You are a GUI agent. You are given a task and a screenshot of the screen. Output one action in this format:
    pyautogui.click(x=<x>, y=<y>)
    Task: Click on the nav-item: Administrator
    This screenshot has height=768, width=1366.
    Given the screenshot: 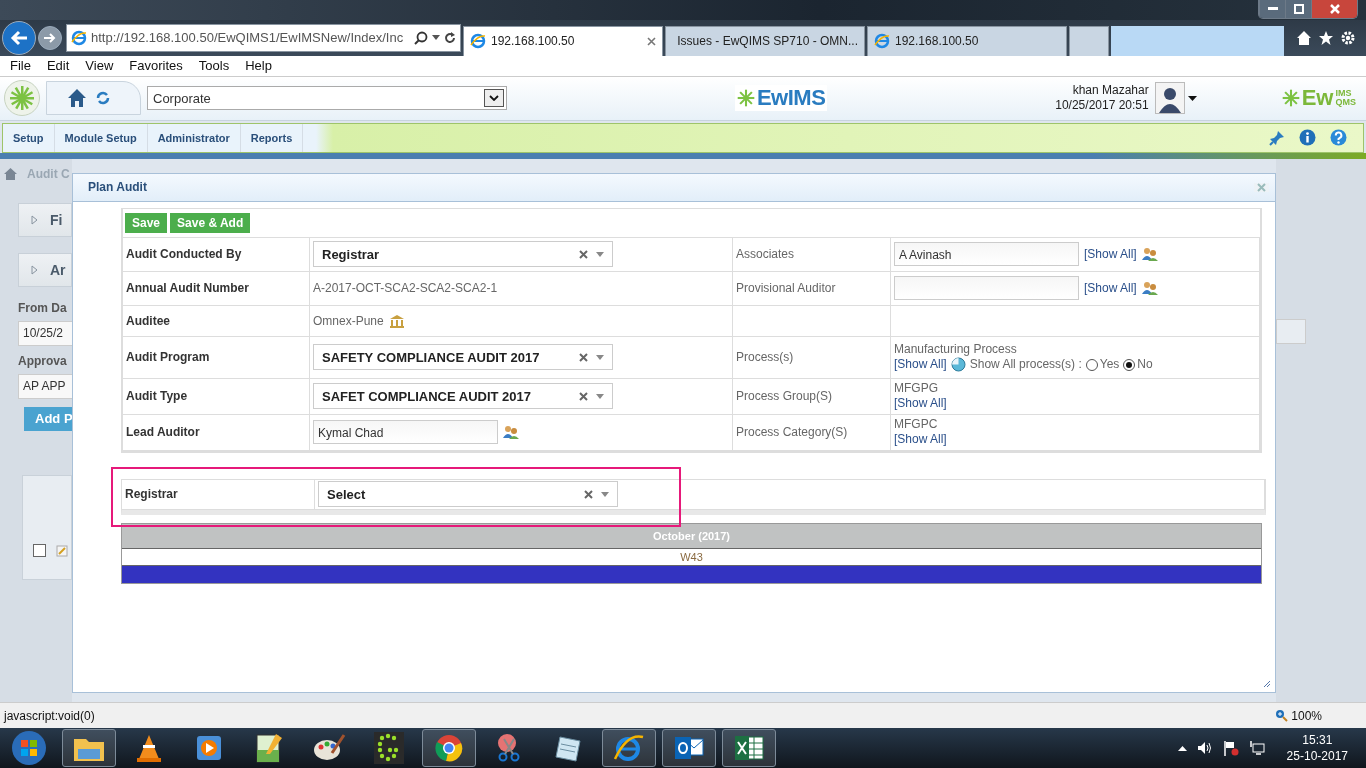 What is the action you would take?
    pyautogui.click(x=194, y=137)
    